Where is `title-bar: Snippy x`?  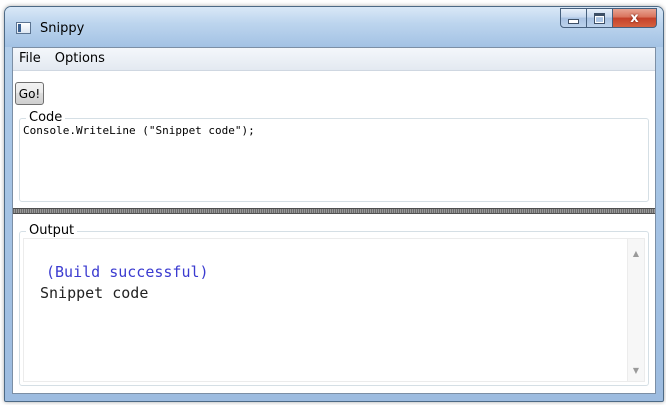 title-bar: Snippy x is located at coordinates (334, 27).